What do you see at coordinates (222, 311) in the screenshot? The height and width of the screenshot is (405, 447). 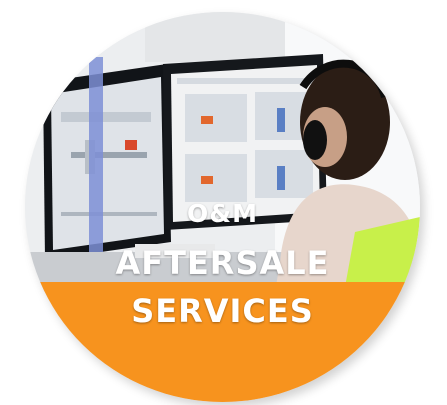 I see `title-line-3: SERVICES` at bounding box center [222, 311].